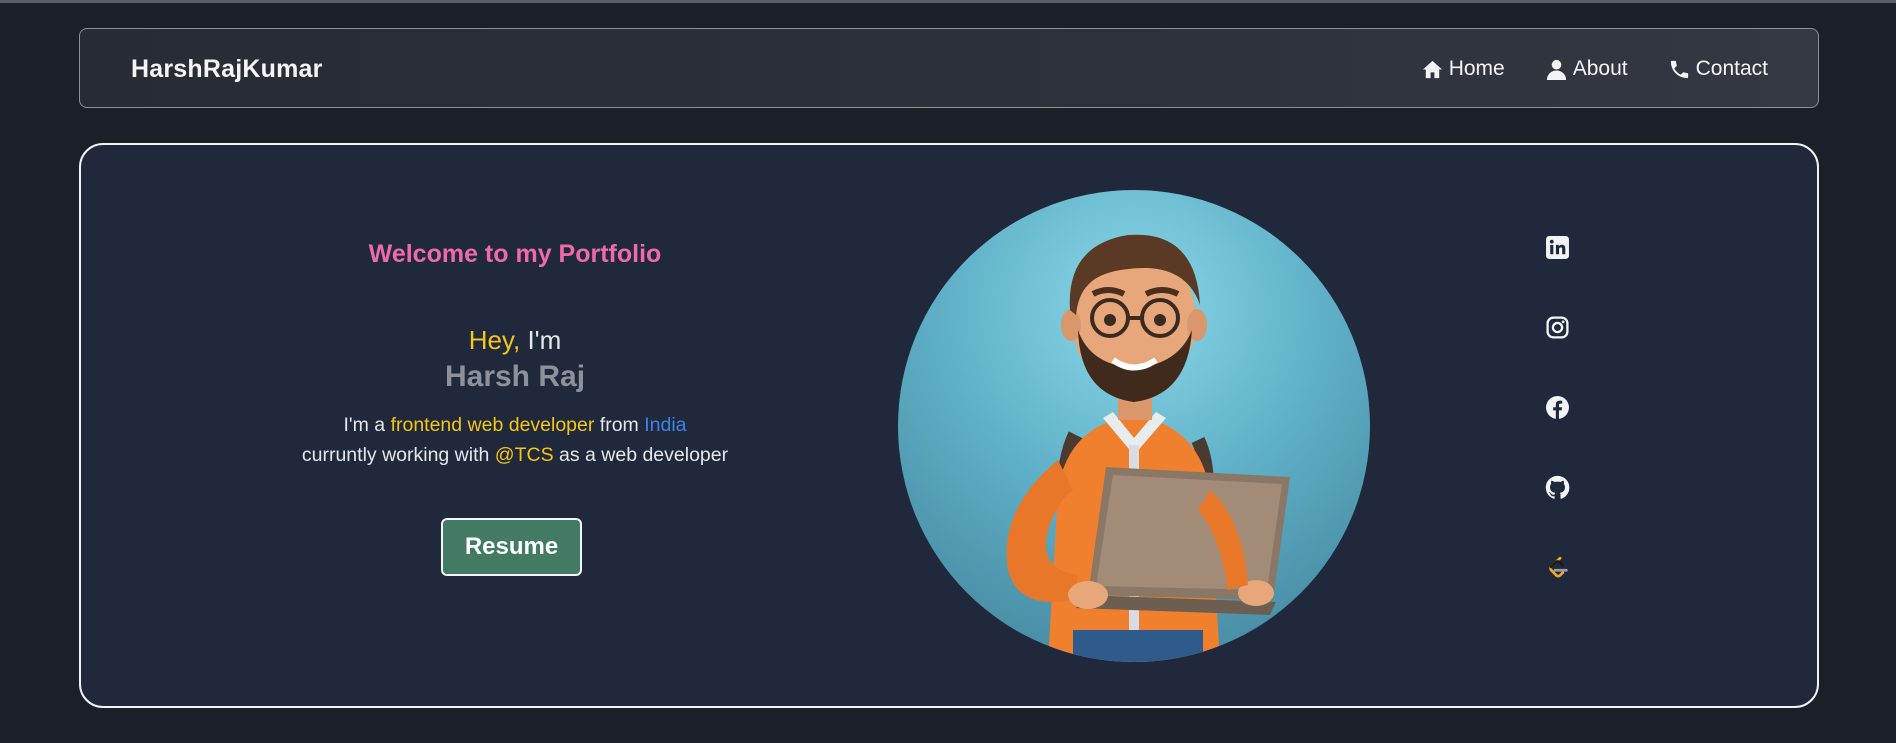  What do you see at coordinates (619, 425) in the screenshot?
I see `bio-from: from` at bounding box center [619, 425].